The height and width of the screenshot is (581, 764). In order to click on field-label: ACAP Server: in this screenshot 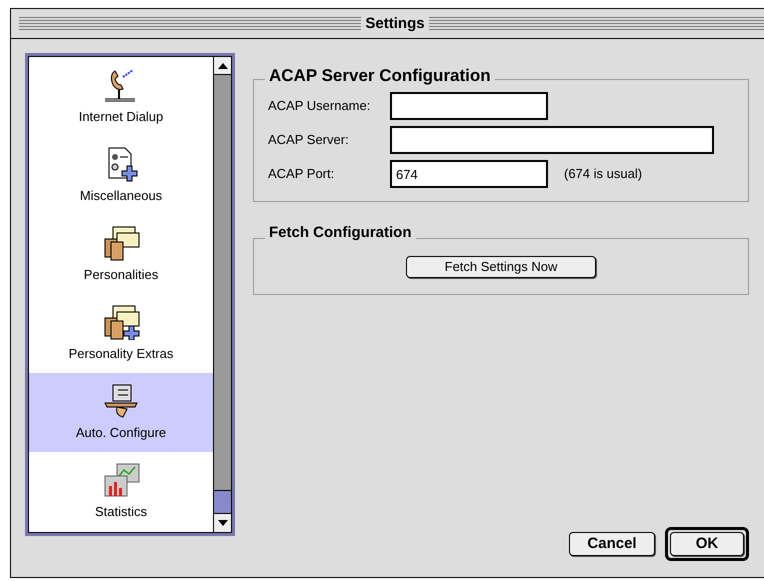, I will do `click(309, 140)`.